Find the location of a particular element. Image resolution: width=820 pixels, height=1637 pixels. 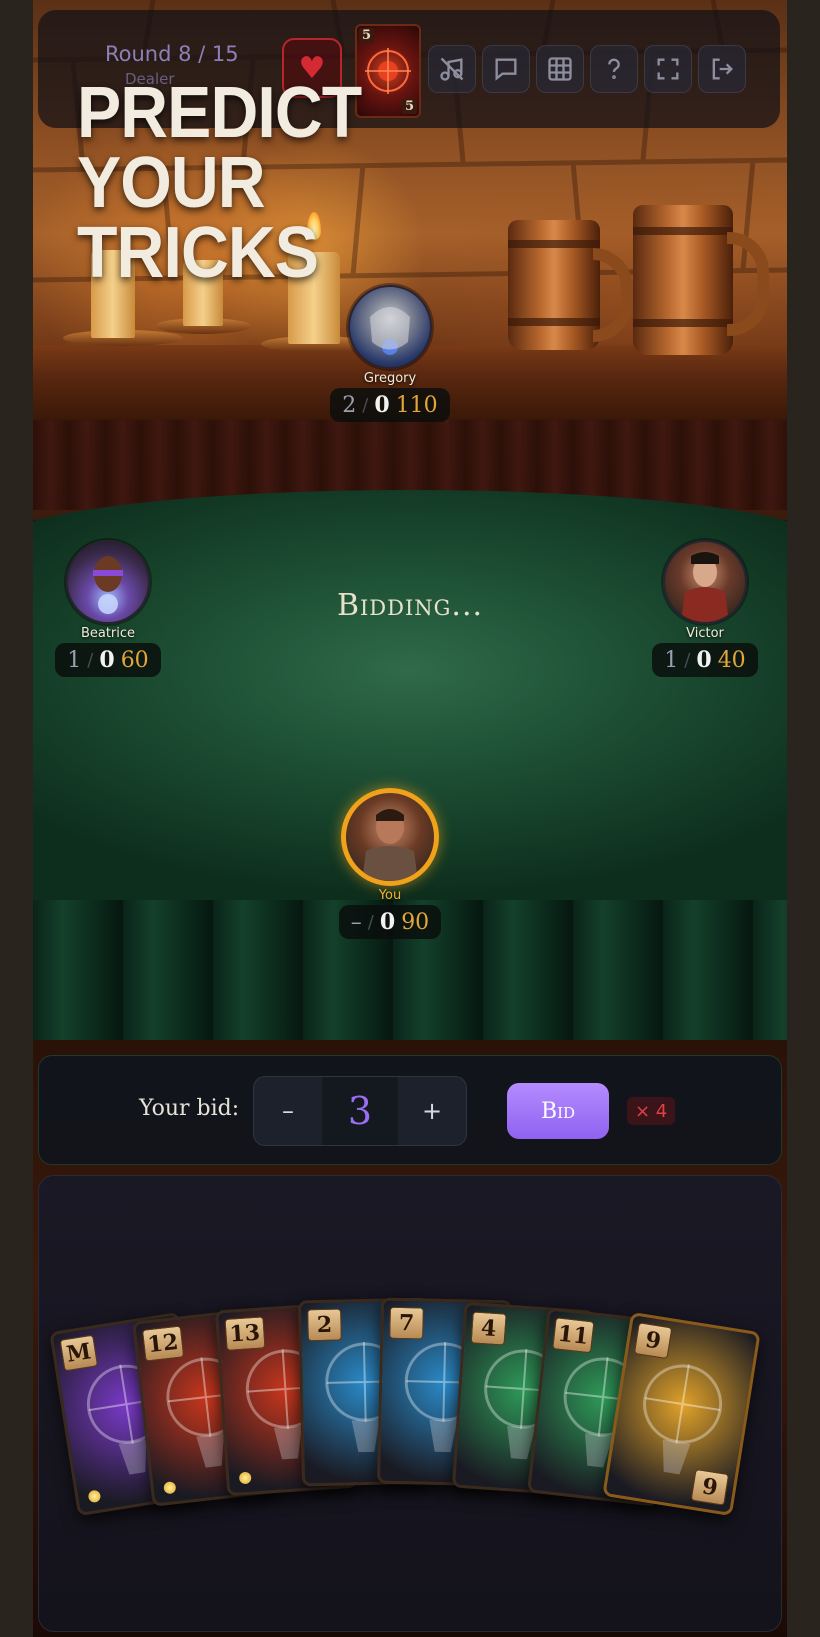

score-points: 90 is located at coordinates (415, 922).